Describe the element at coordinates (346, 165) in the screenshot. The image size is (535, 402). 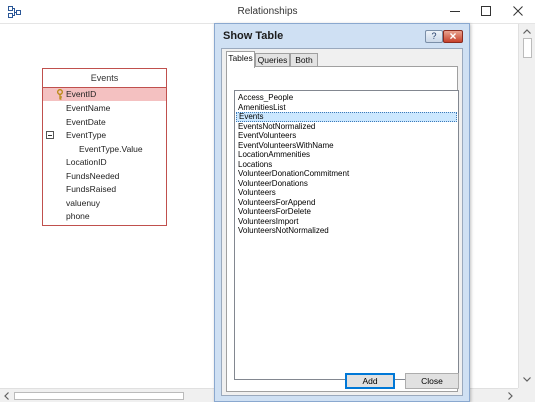
I see `list-item: Locations` at that location.